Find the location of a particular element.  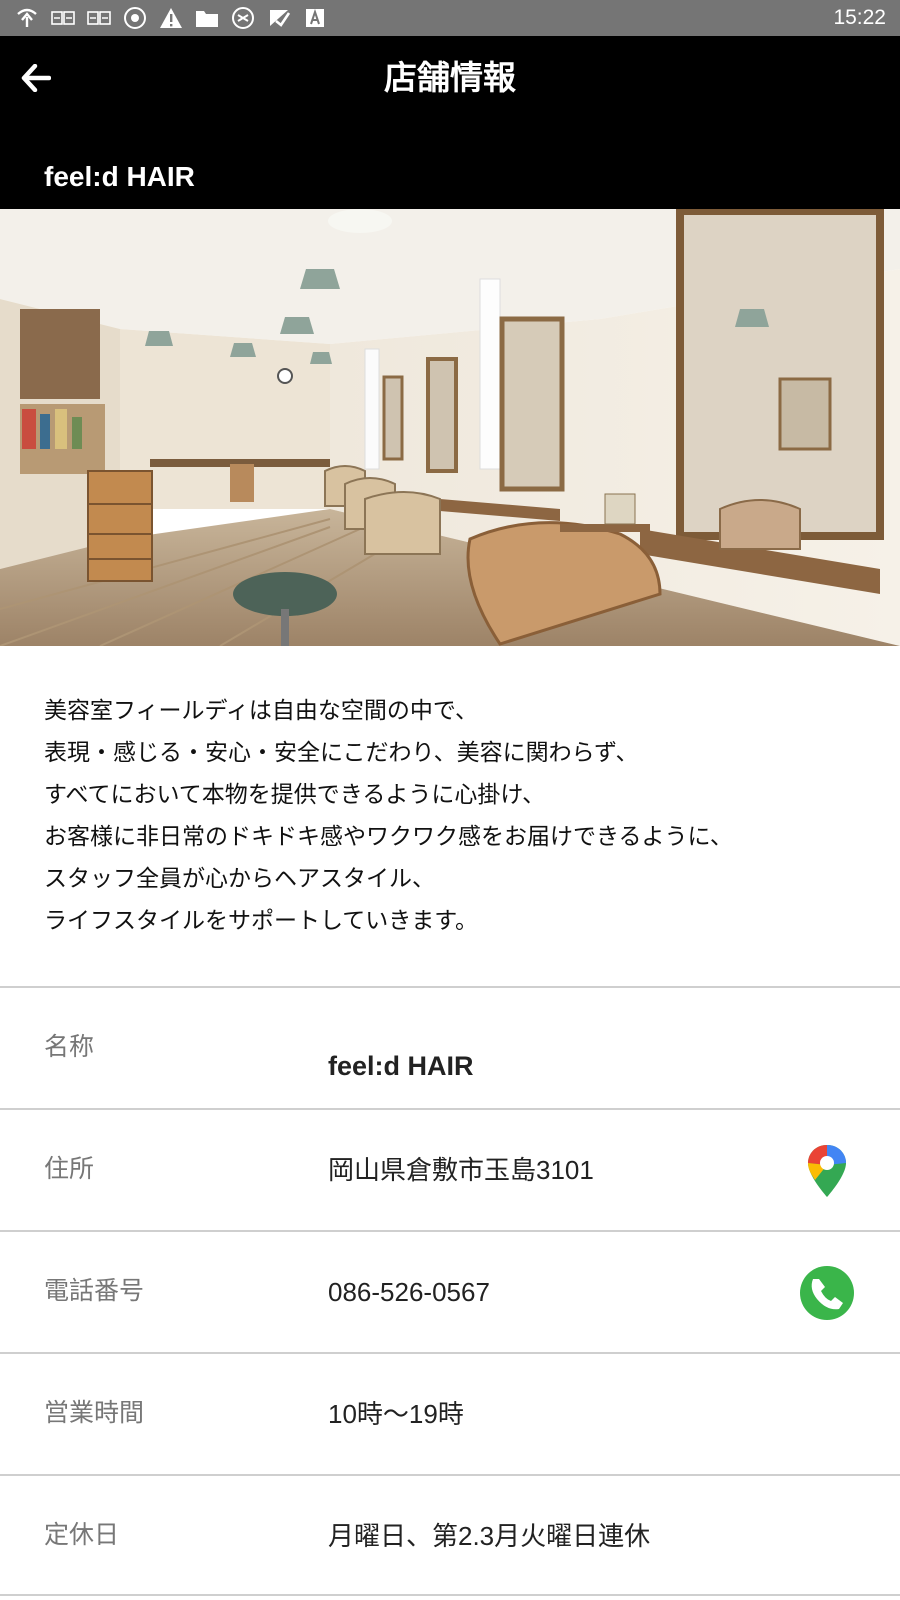

info-value: 岡山県倉敷市玉島3101 is located at coordinates (461, 1170).